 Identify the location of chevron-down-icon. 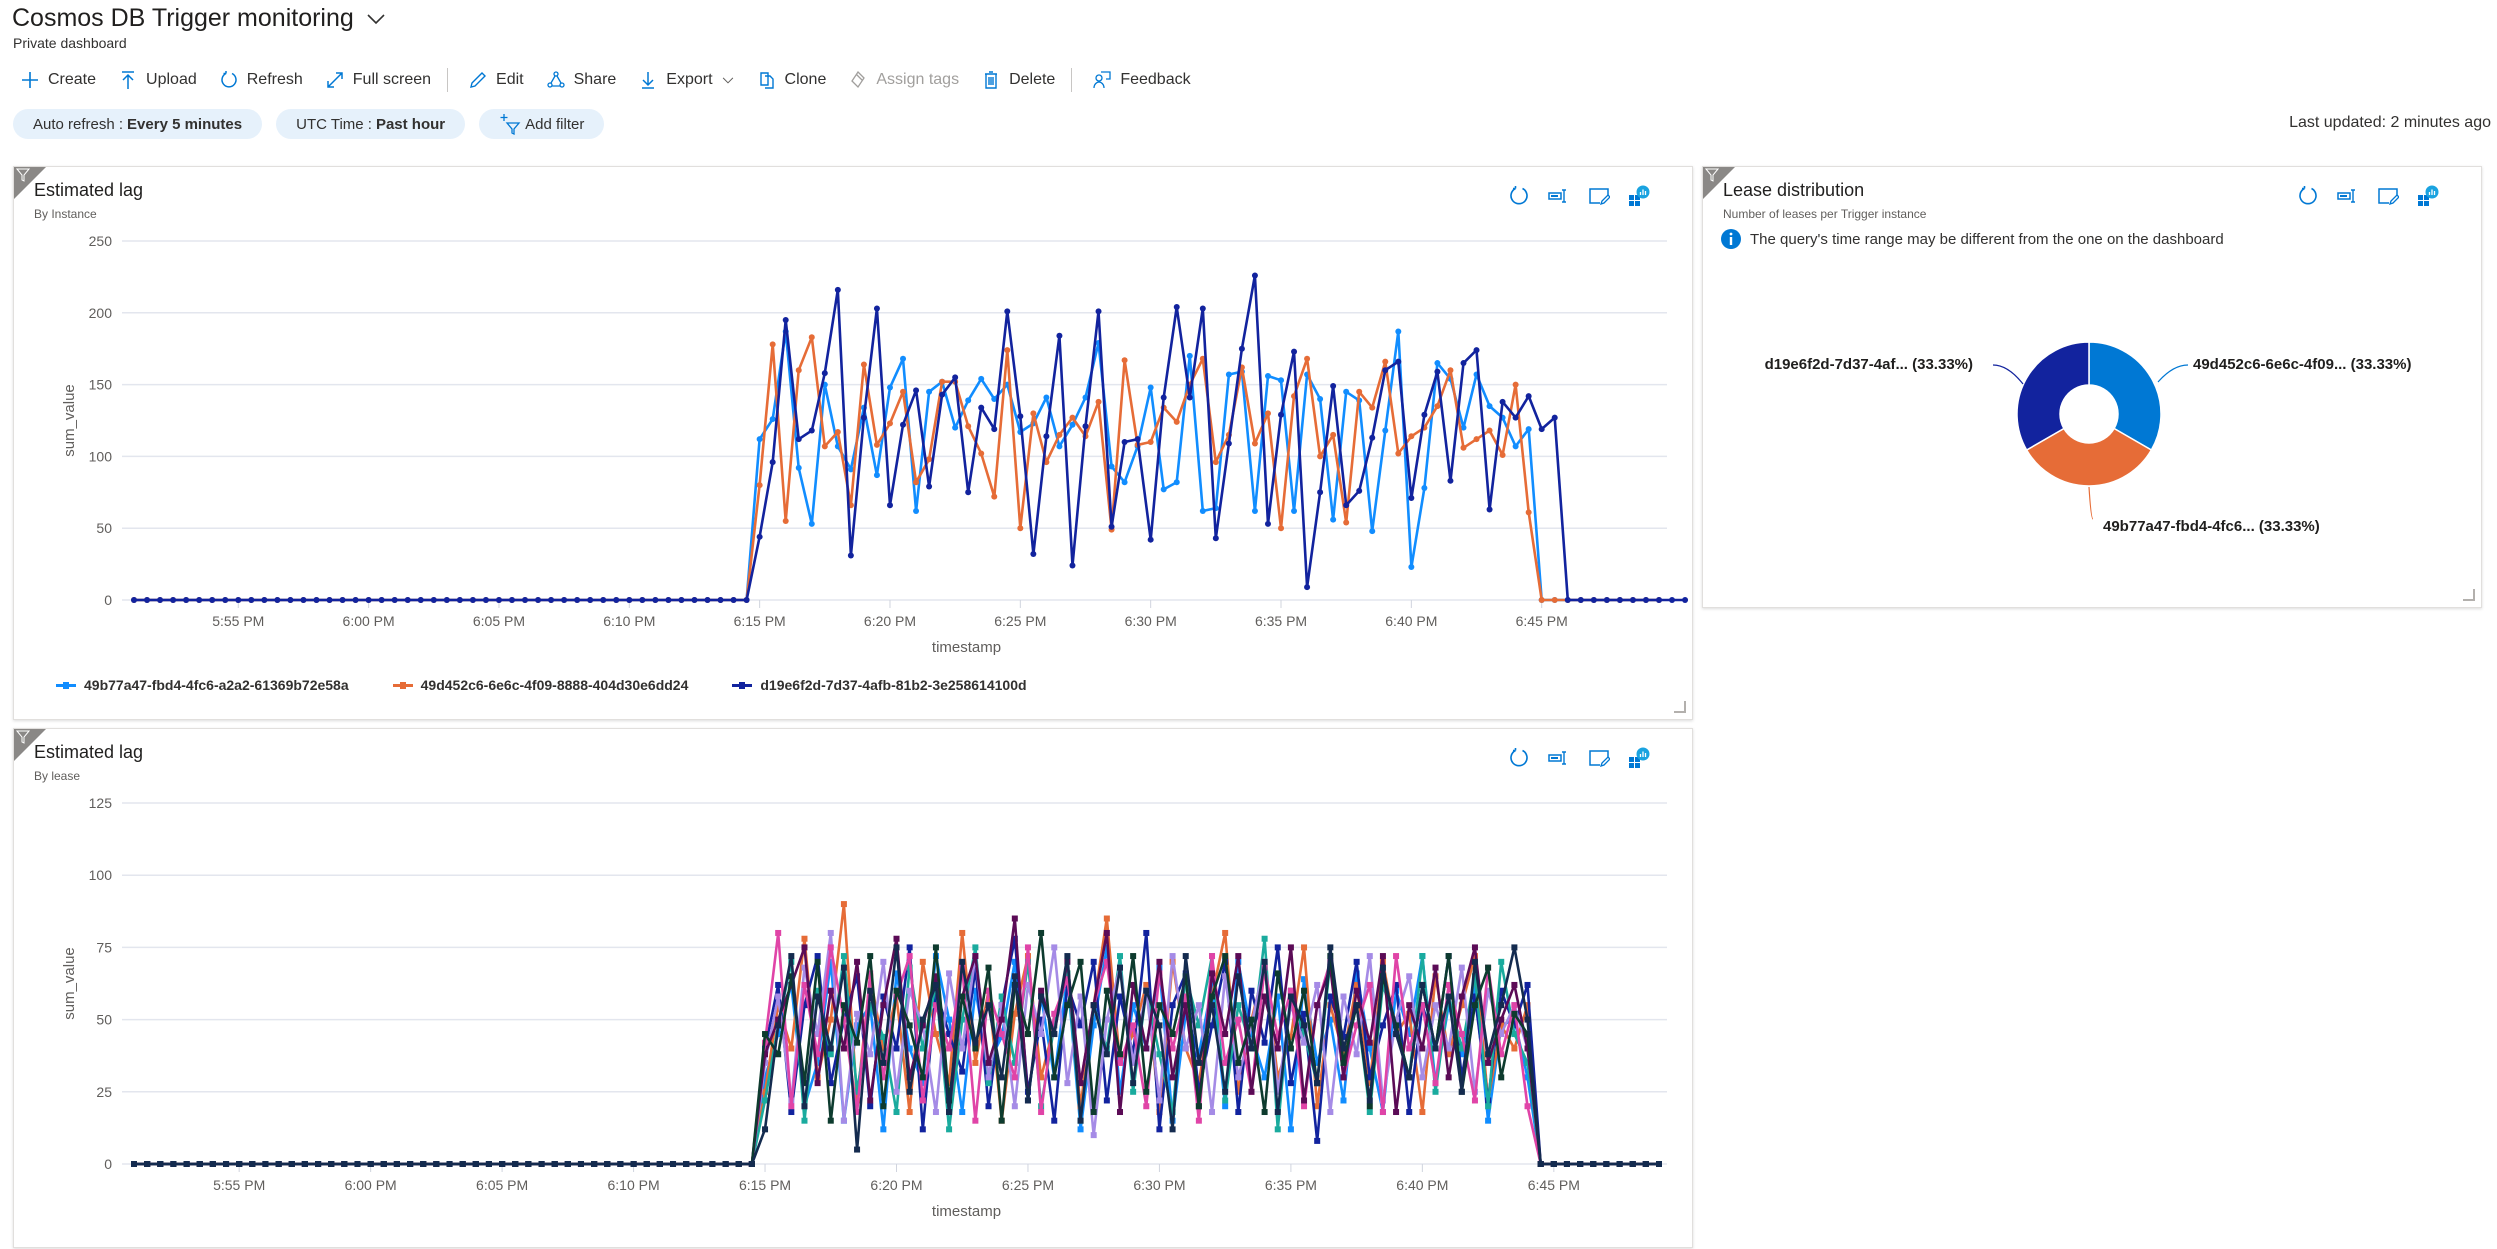
(376, 19).